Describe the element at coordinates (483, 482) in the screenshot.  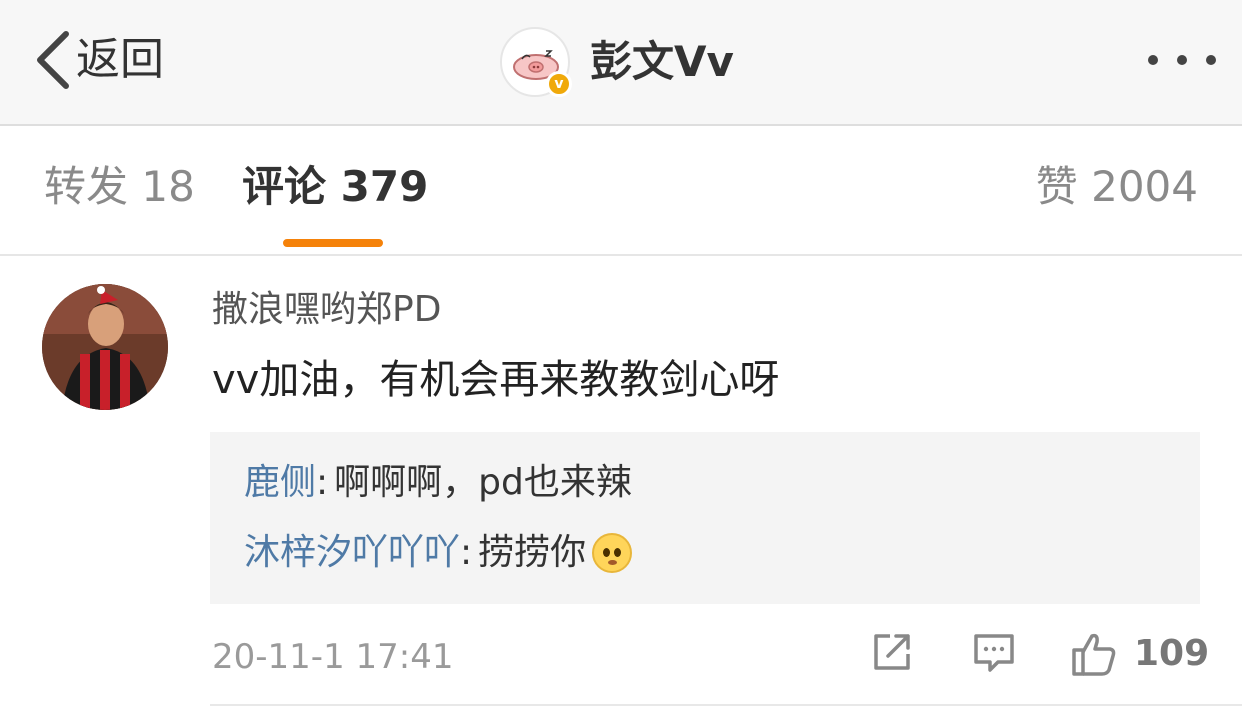
I see `reply-text: 啊啊啊，pd也来辣` at that location.